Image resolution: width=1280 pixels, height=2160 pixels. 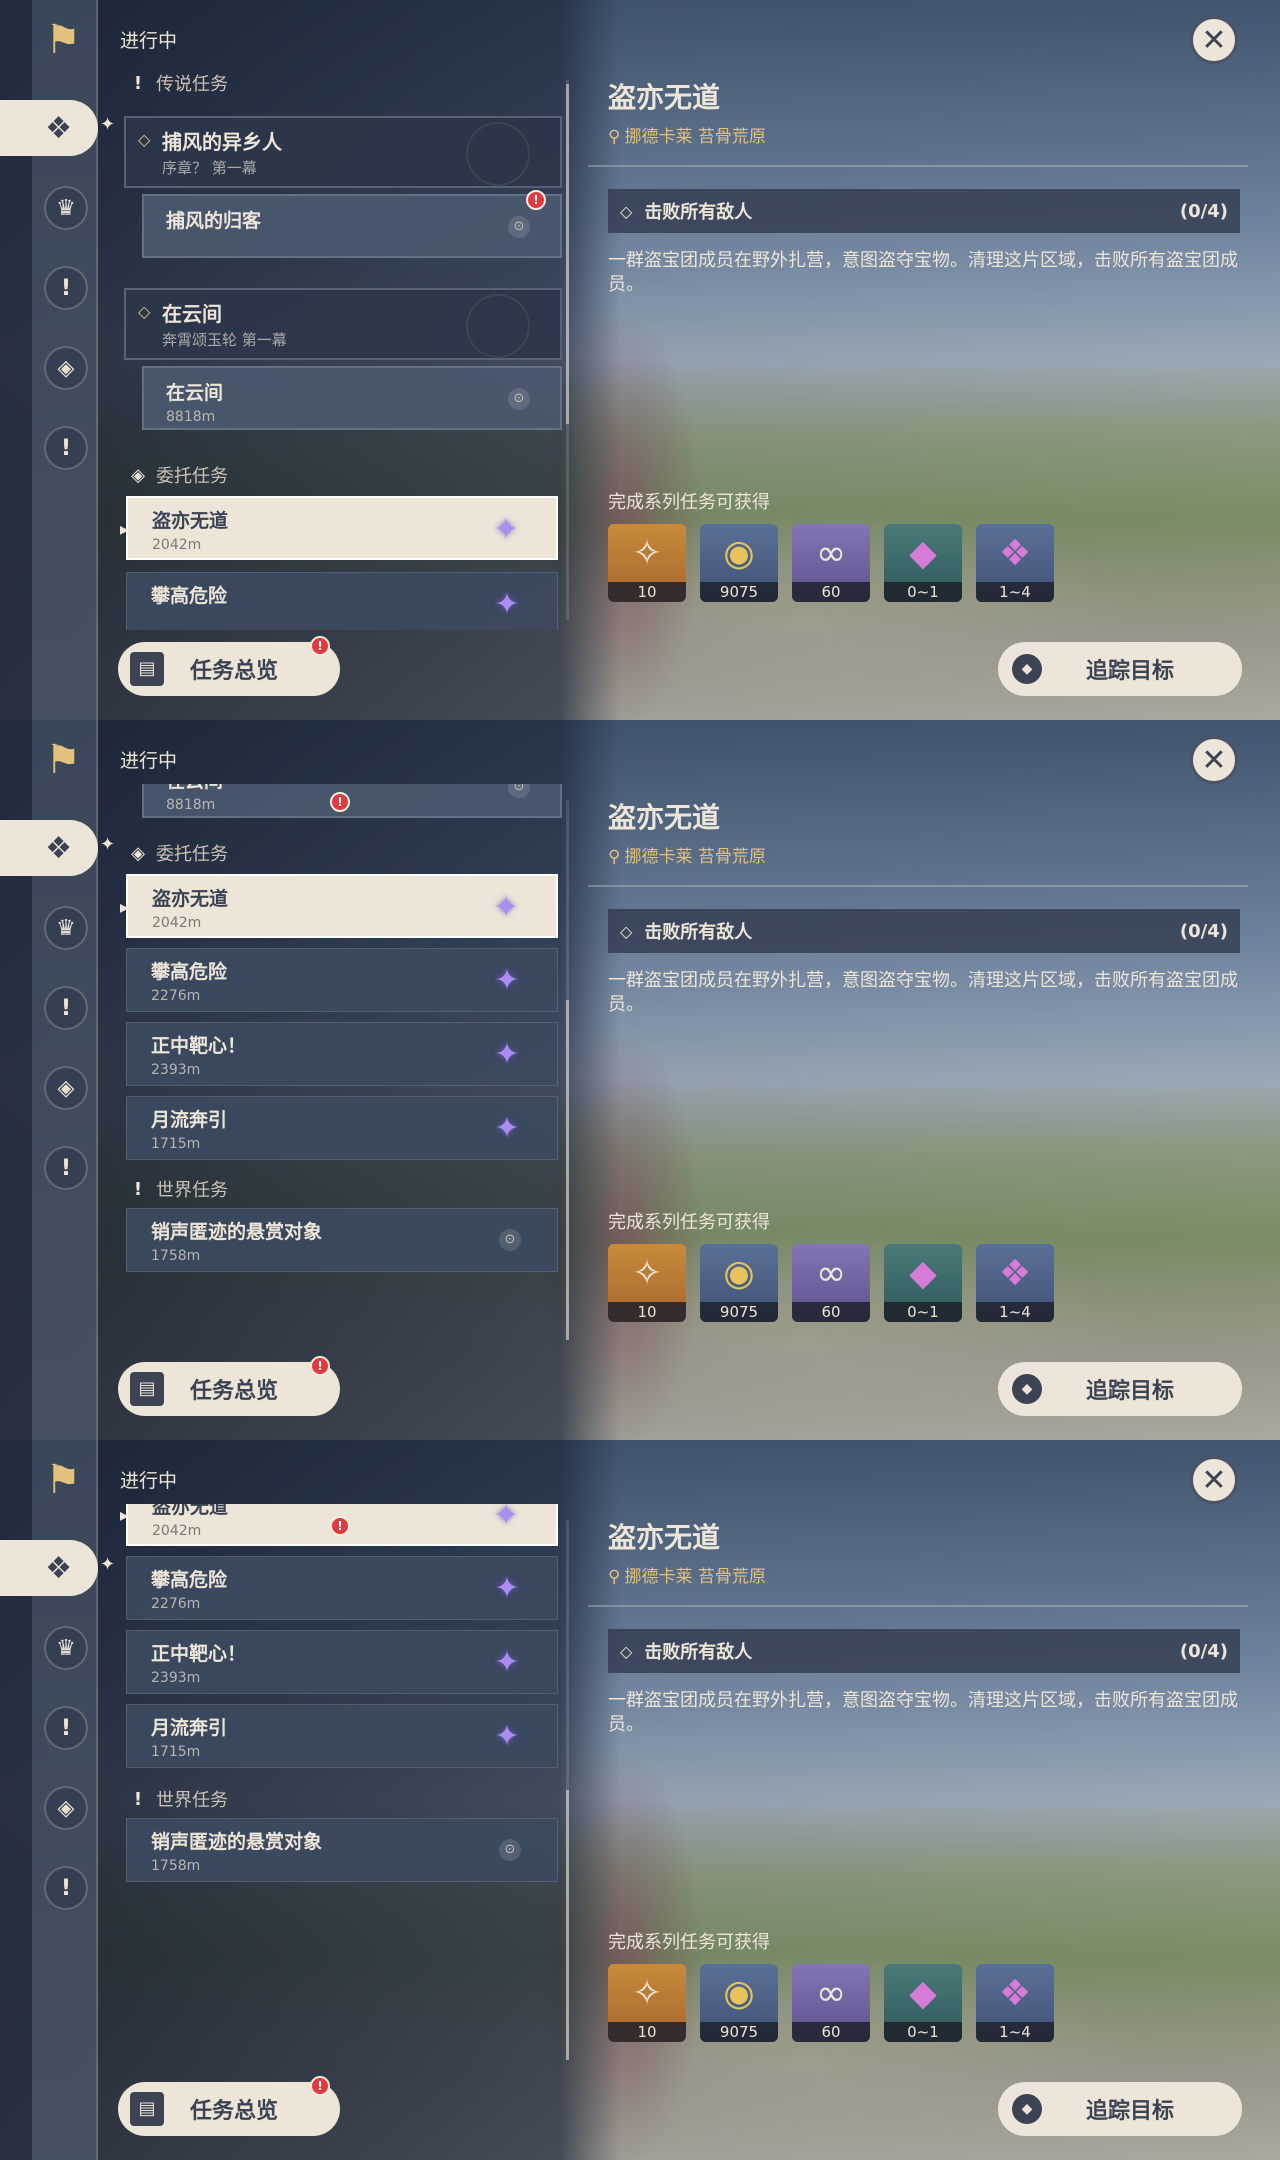 What do you see at coordinates (342, 601) in the screenshot?
I see `quest-item: 攀高危险 ✦` at bounding box center [342, 601].